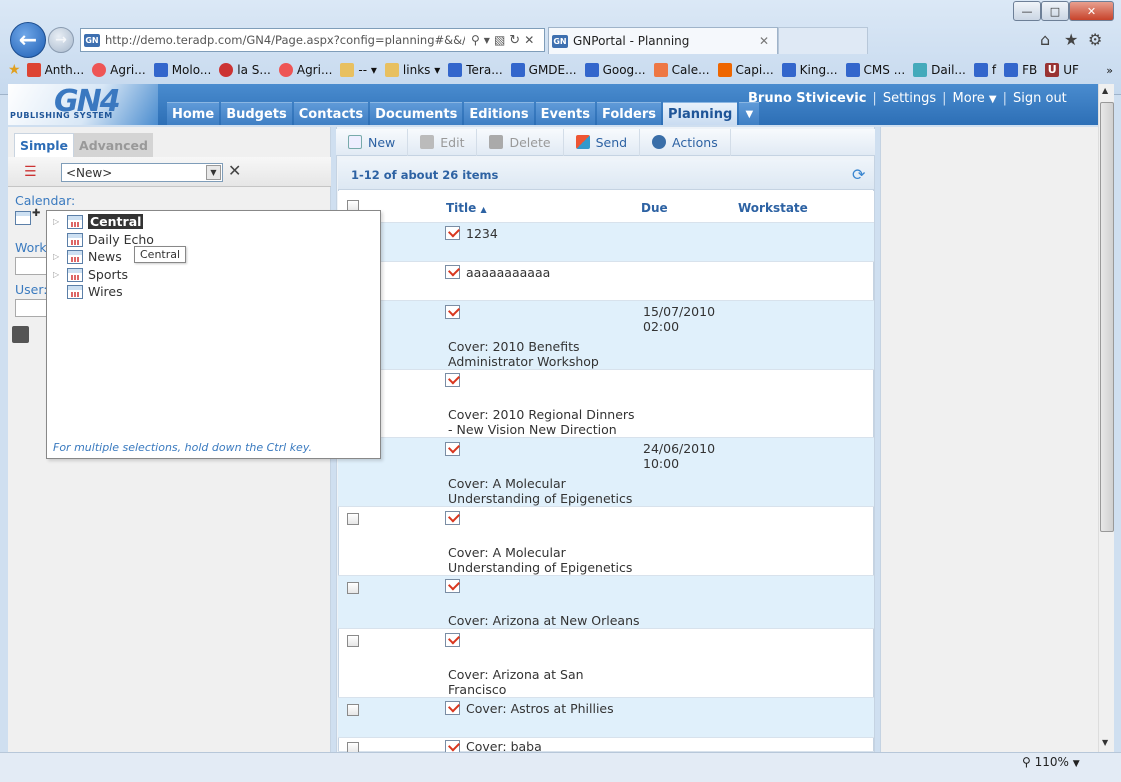  Describe the element at coordinates (142, 172) in the screenshot. I see `query-select: <New> ▼` at that location.